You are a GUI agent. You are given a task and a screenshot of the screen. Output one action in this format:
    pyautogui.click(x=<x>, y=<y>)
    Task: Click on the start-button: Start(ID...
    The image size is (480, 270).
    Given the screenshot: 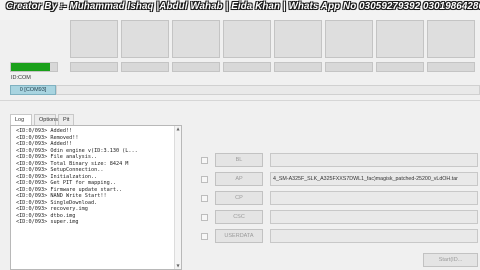 What is the action you would take?
    pyautogui.click(x=450, y=260)
    